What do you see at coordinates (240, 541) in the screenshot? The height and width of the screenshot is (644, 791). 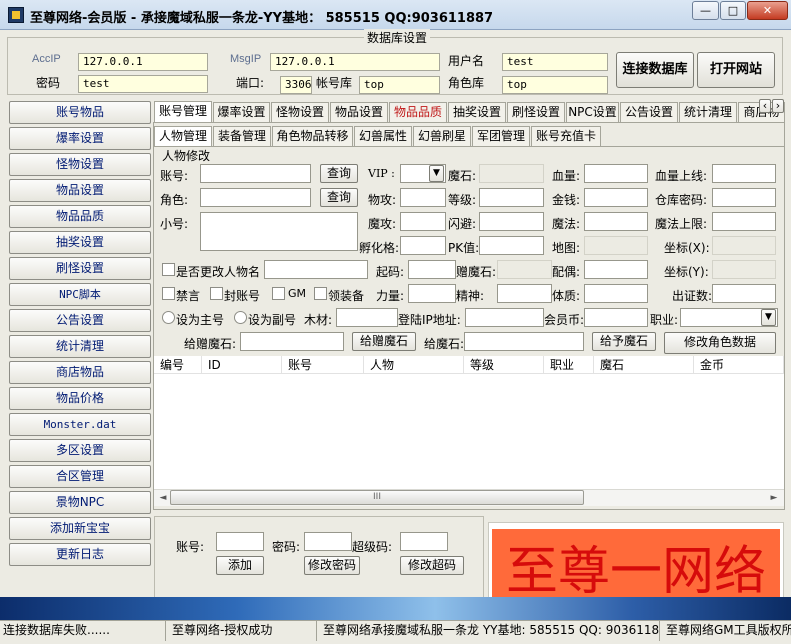 I see `new-account-input` at bounding box center [240, 541].